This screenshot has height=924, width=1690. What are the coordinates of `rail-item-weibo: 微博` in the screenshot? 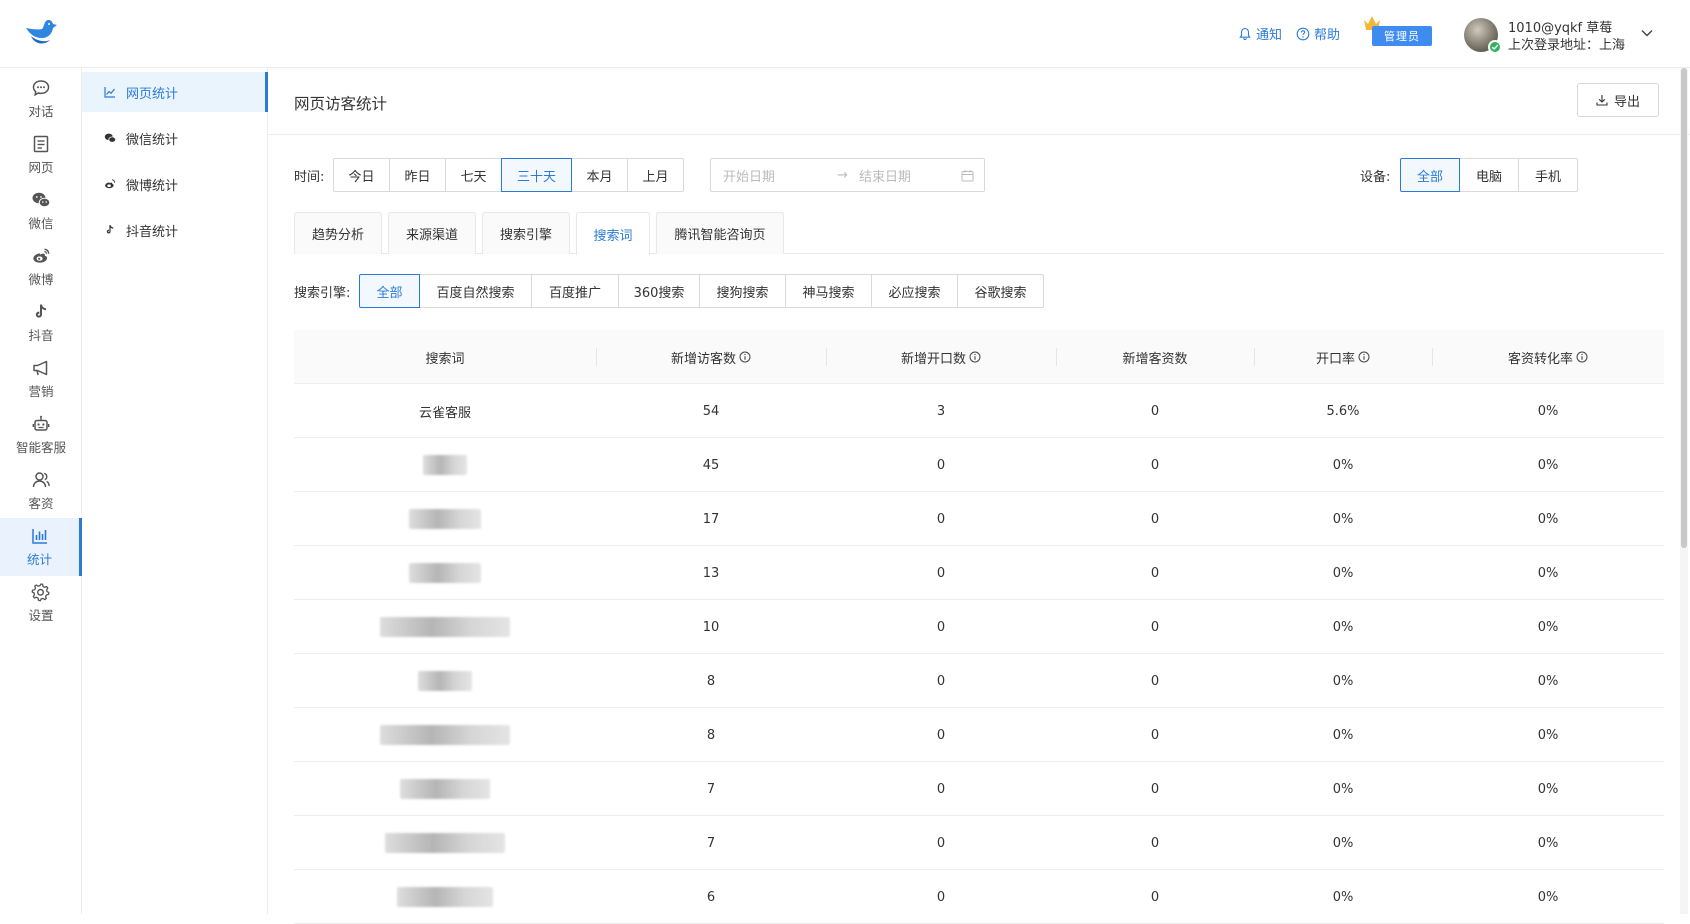 It's located at (41, 267).